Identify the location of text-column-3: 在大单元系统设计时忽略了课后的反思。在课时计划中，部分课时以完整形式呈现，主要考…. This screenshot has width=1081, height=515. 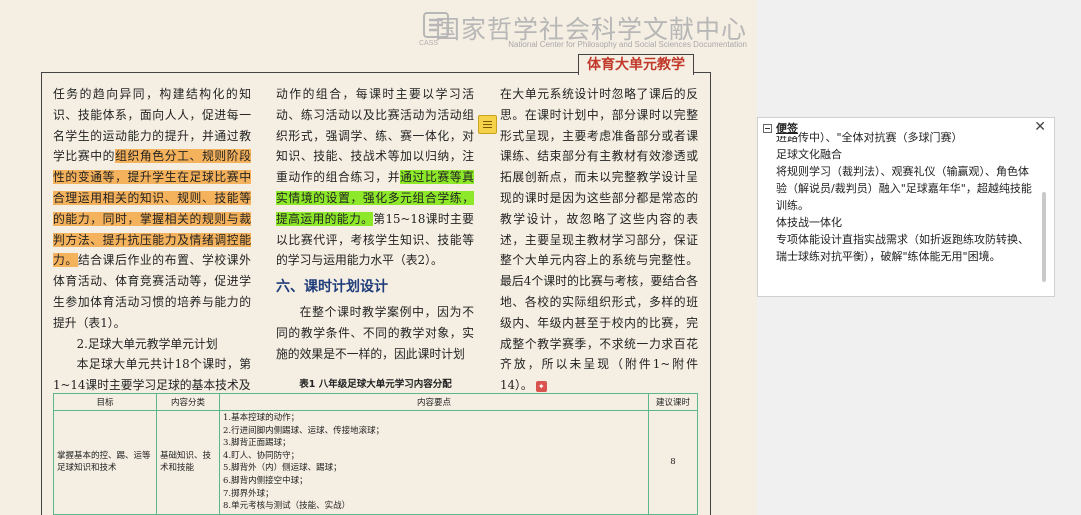
(599, 240).